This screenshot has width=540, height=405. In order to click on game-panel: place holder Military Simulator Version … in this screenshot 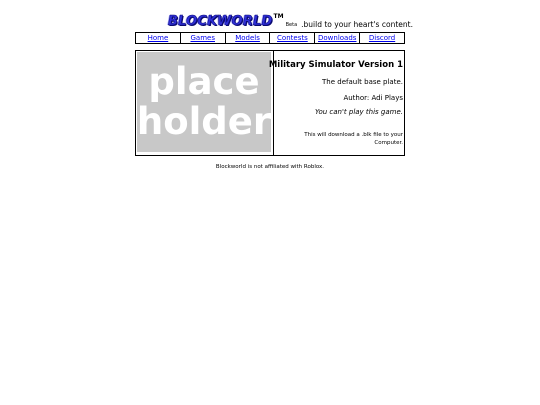, I will do `click(270, 103)`.